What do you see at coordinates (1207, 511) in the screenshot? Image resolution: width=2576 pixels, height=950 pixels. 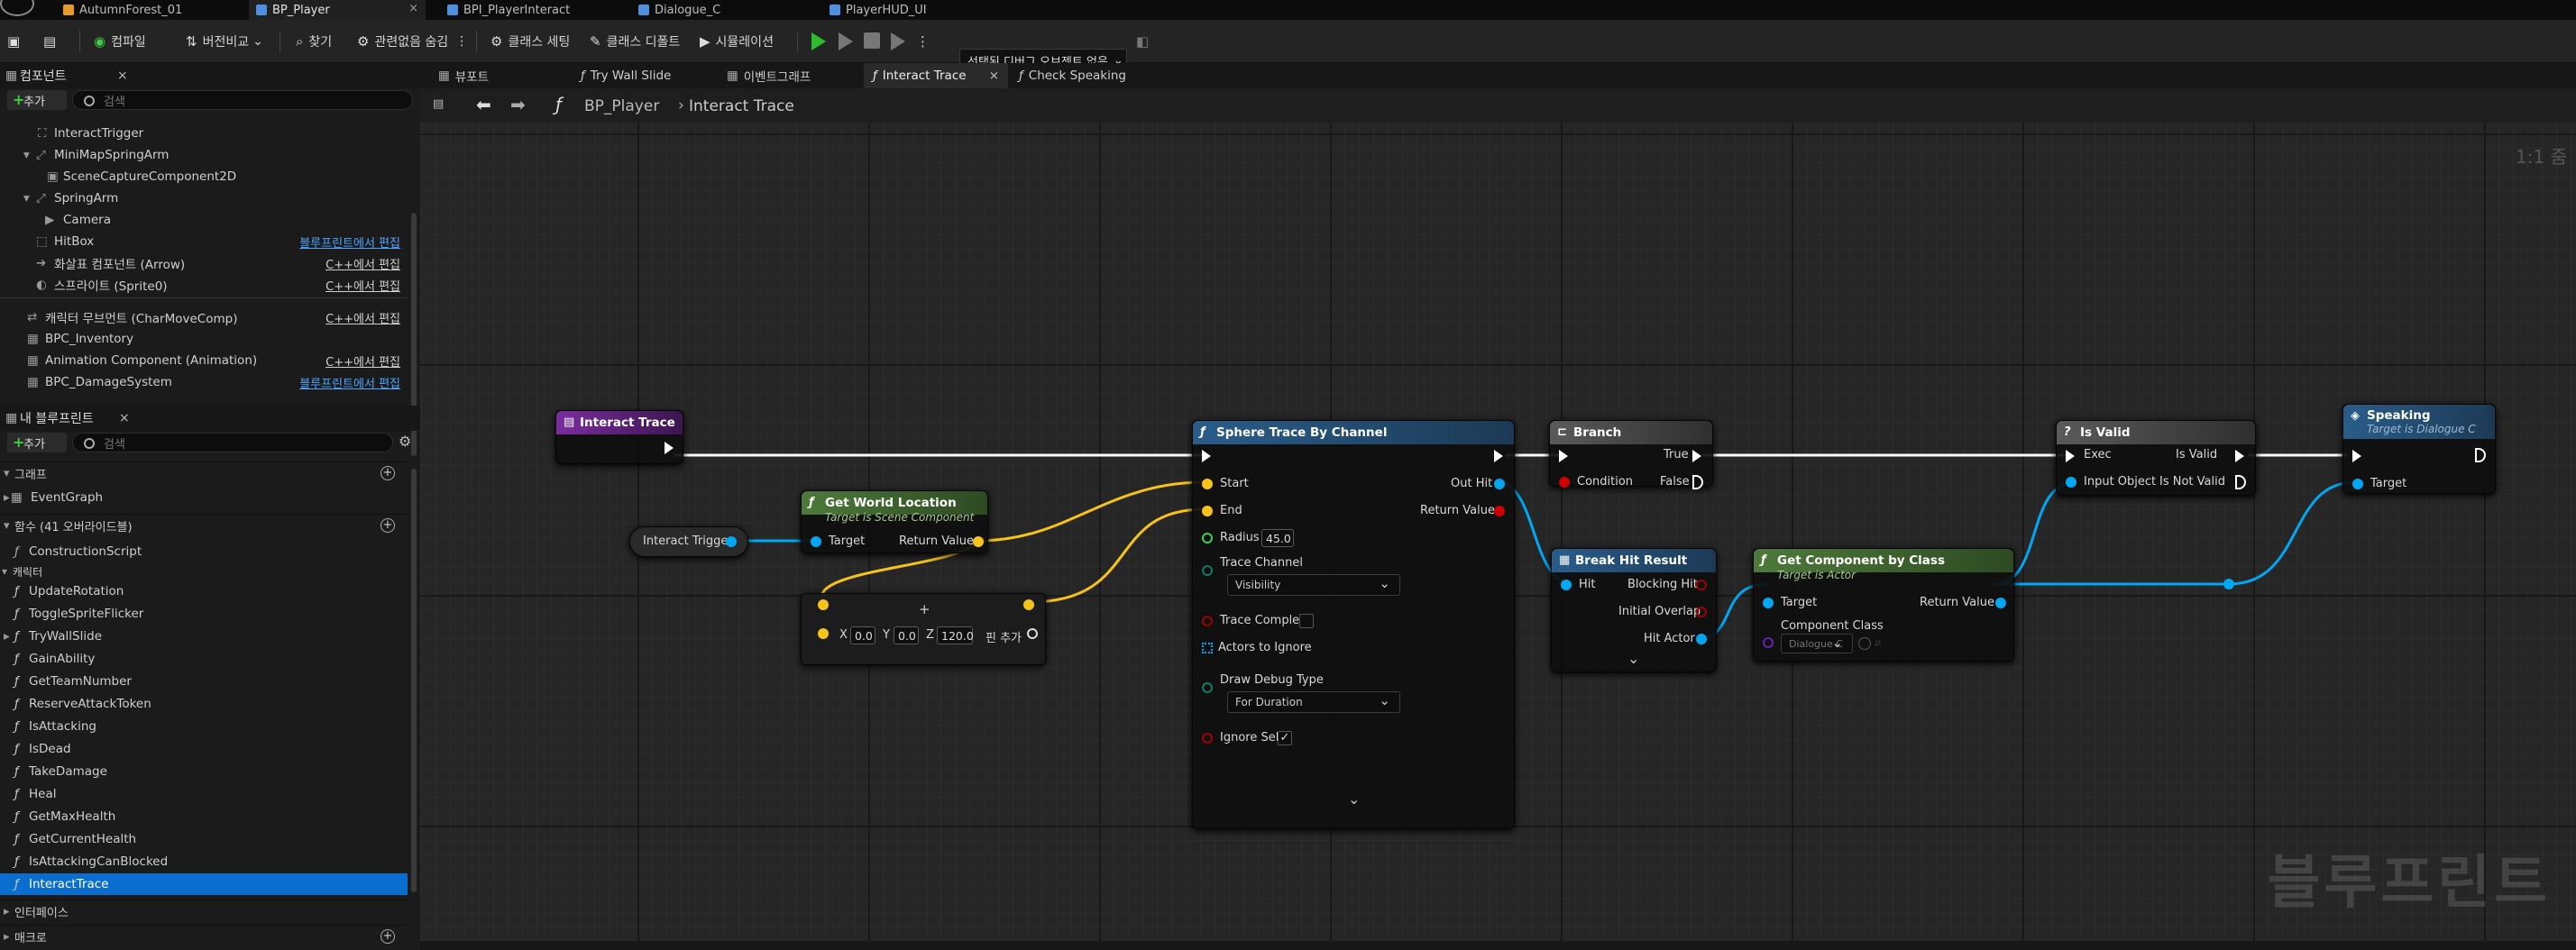 I see `end-pin` at bounding box center [1207, 511].